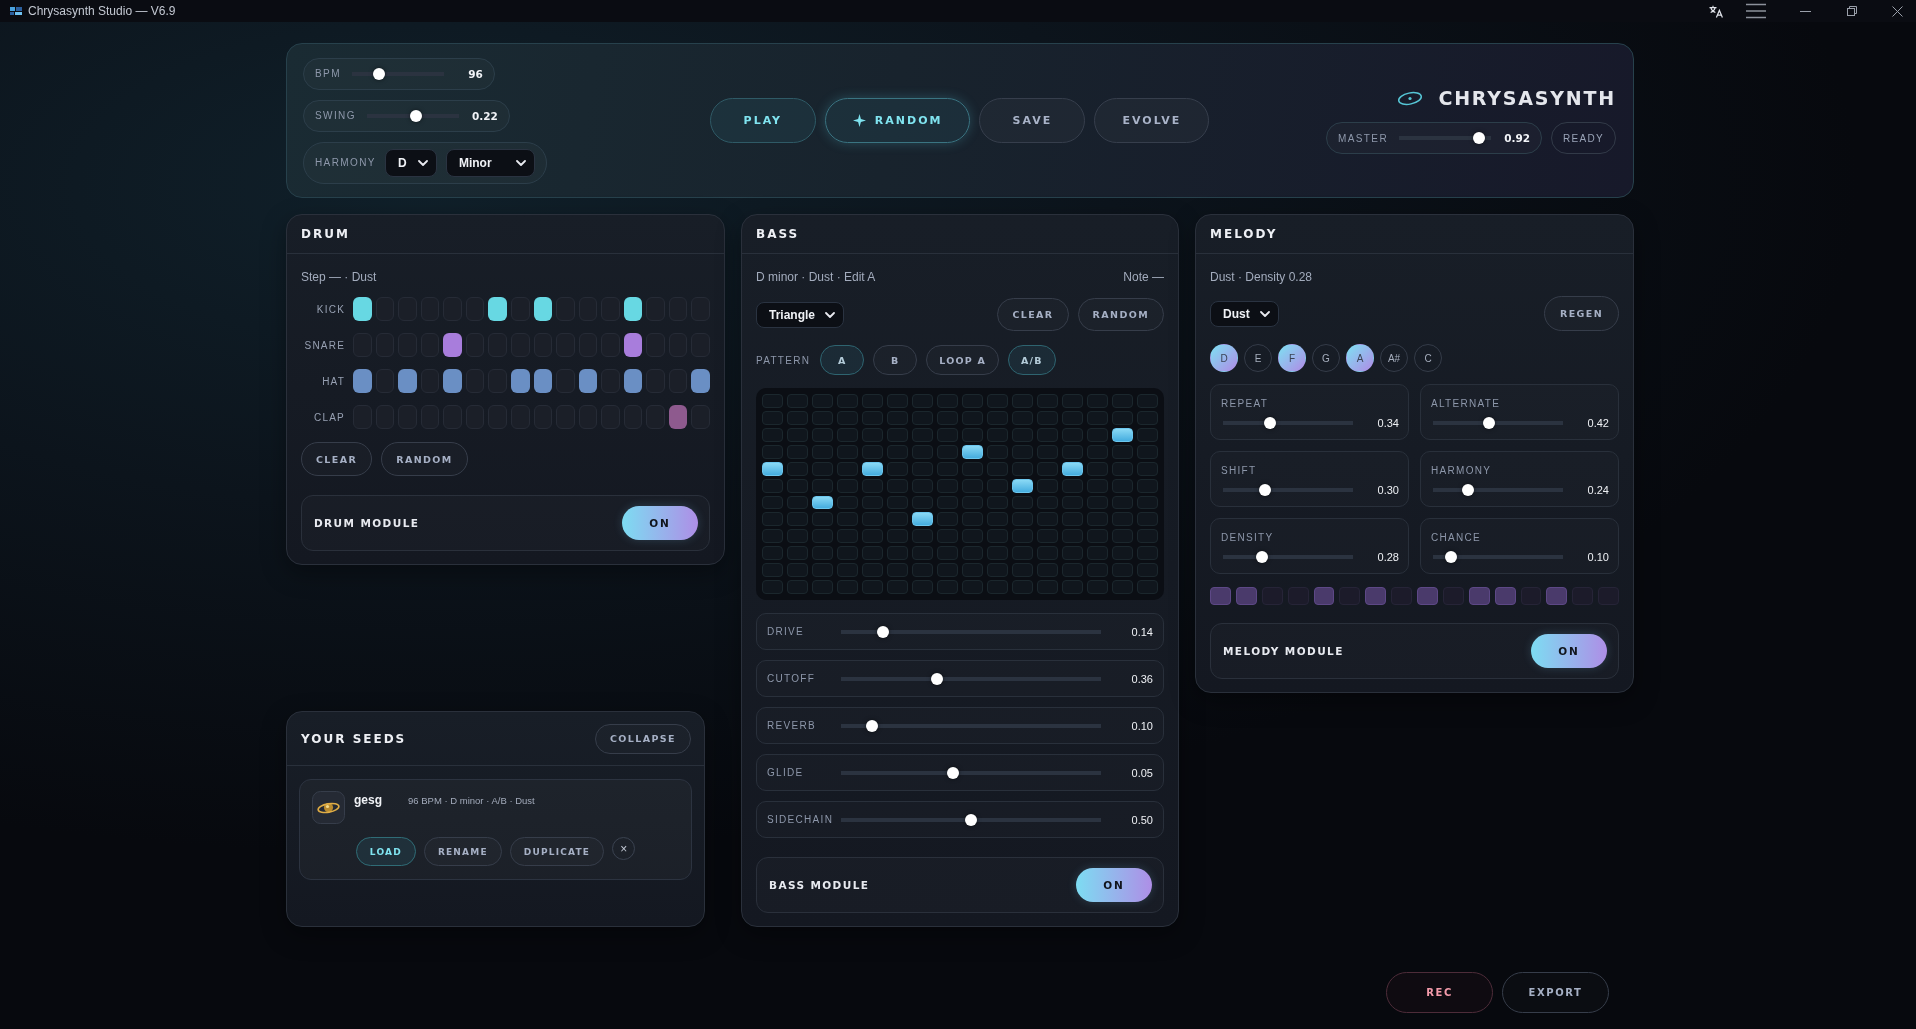  What do you see at coordinates (800, 314) in the screenshot?
I see `dropdown: Triangle` at bounding box center [800, 314].